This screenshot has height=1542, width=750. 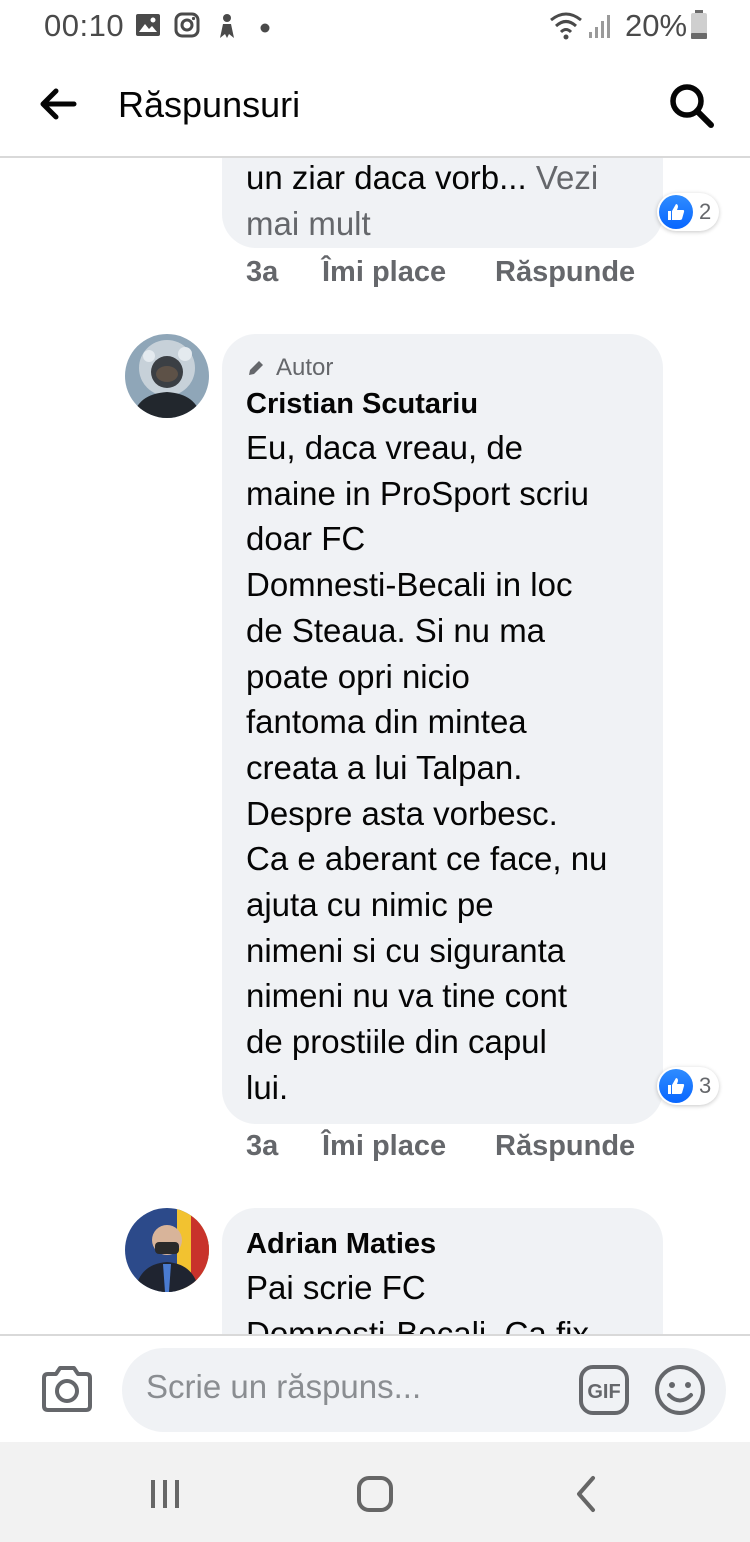 I want to click on gif-button: GIF, so click(x=604, y=1390).